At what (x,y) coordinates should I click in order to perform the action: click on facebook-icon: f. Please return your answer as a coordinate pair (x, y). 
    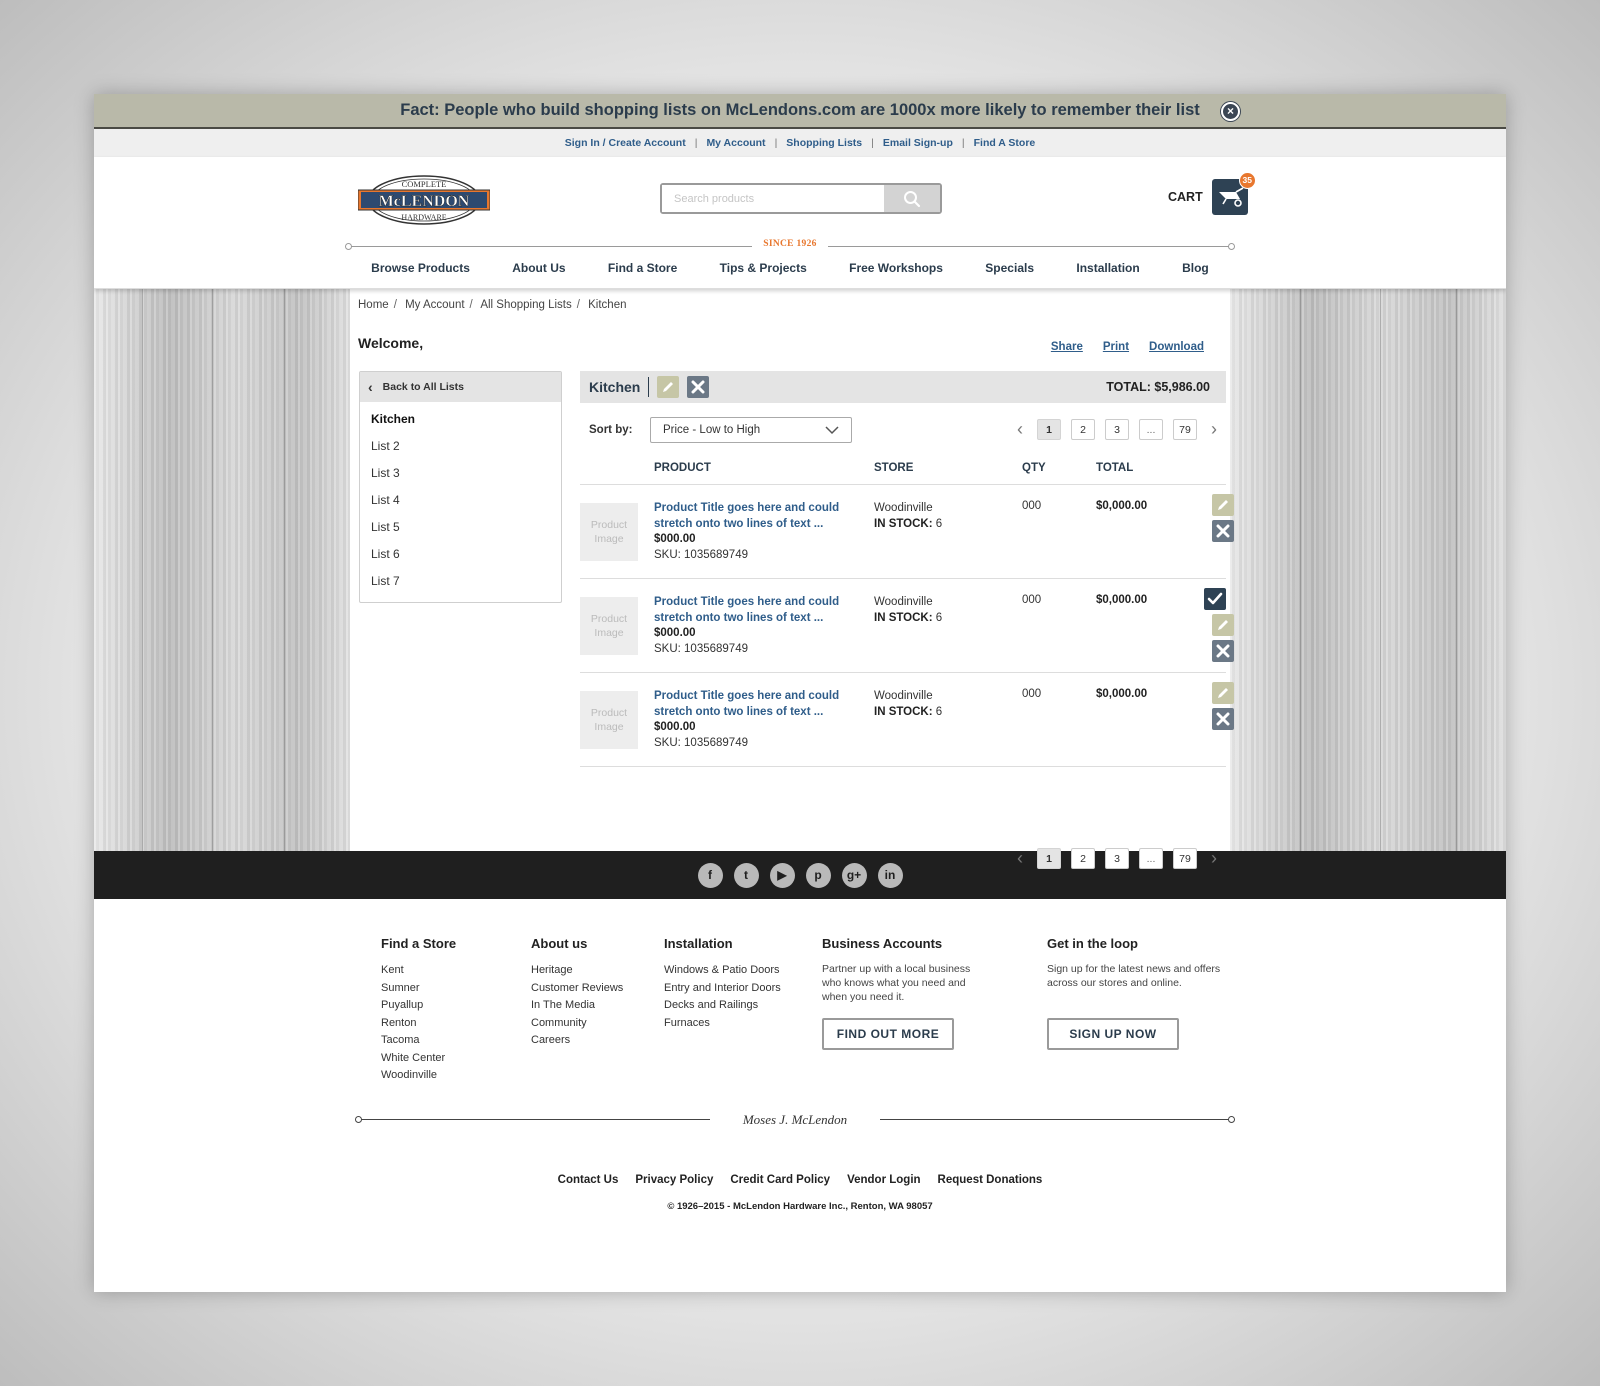
    Looking at the image, I should click on (710, 875).